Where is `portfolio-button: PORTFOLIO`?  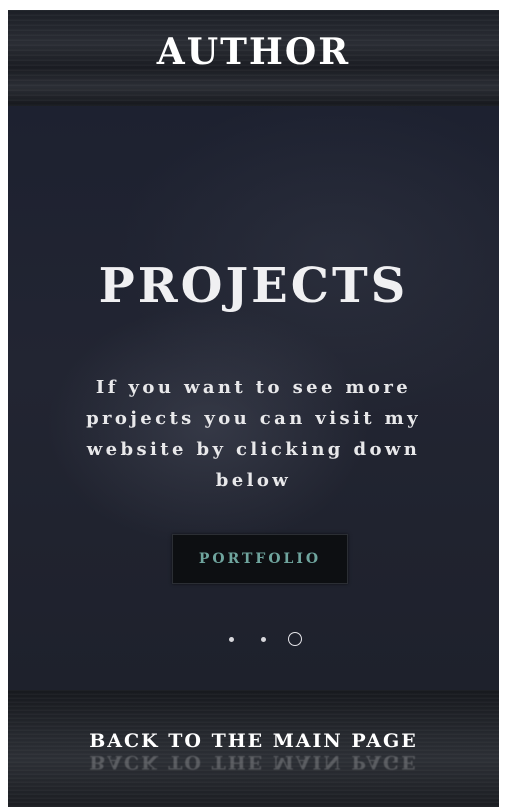
portfolio-button: PORTFOLIO is located at coordinates (260, 559).